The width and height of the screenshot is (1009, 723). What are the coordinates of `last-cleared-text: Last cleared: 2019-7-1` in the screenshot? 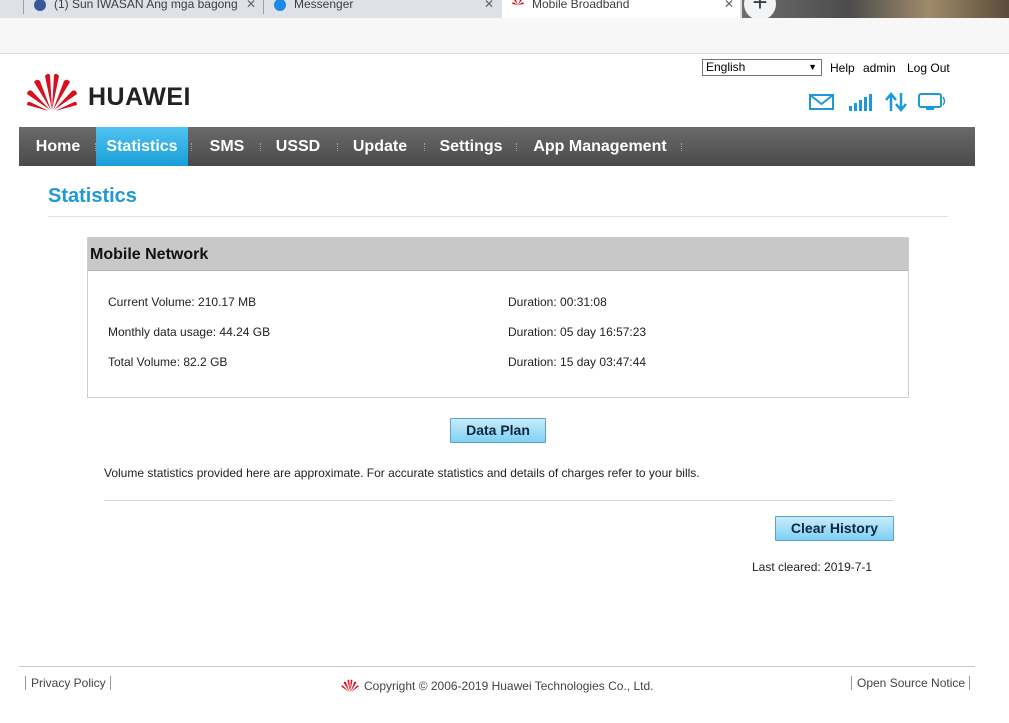 It's located at (812, 567).